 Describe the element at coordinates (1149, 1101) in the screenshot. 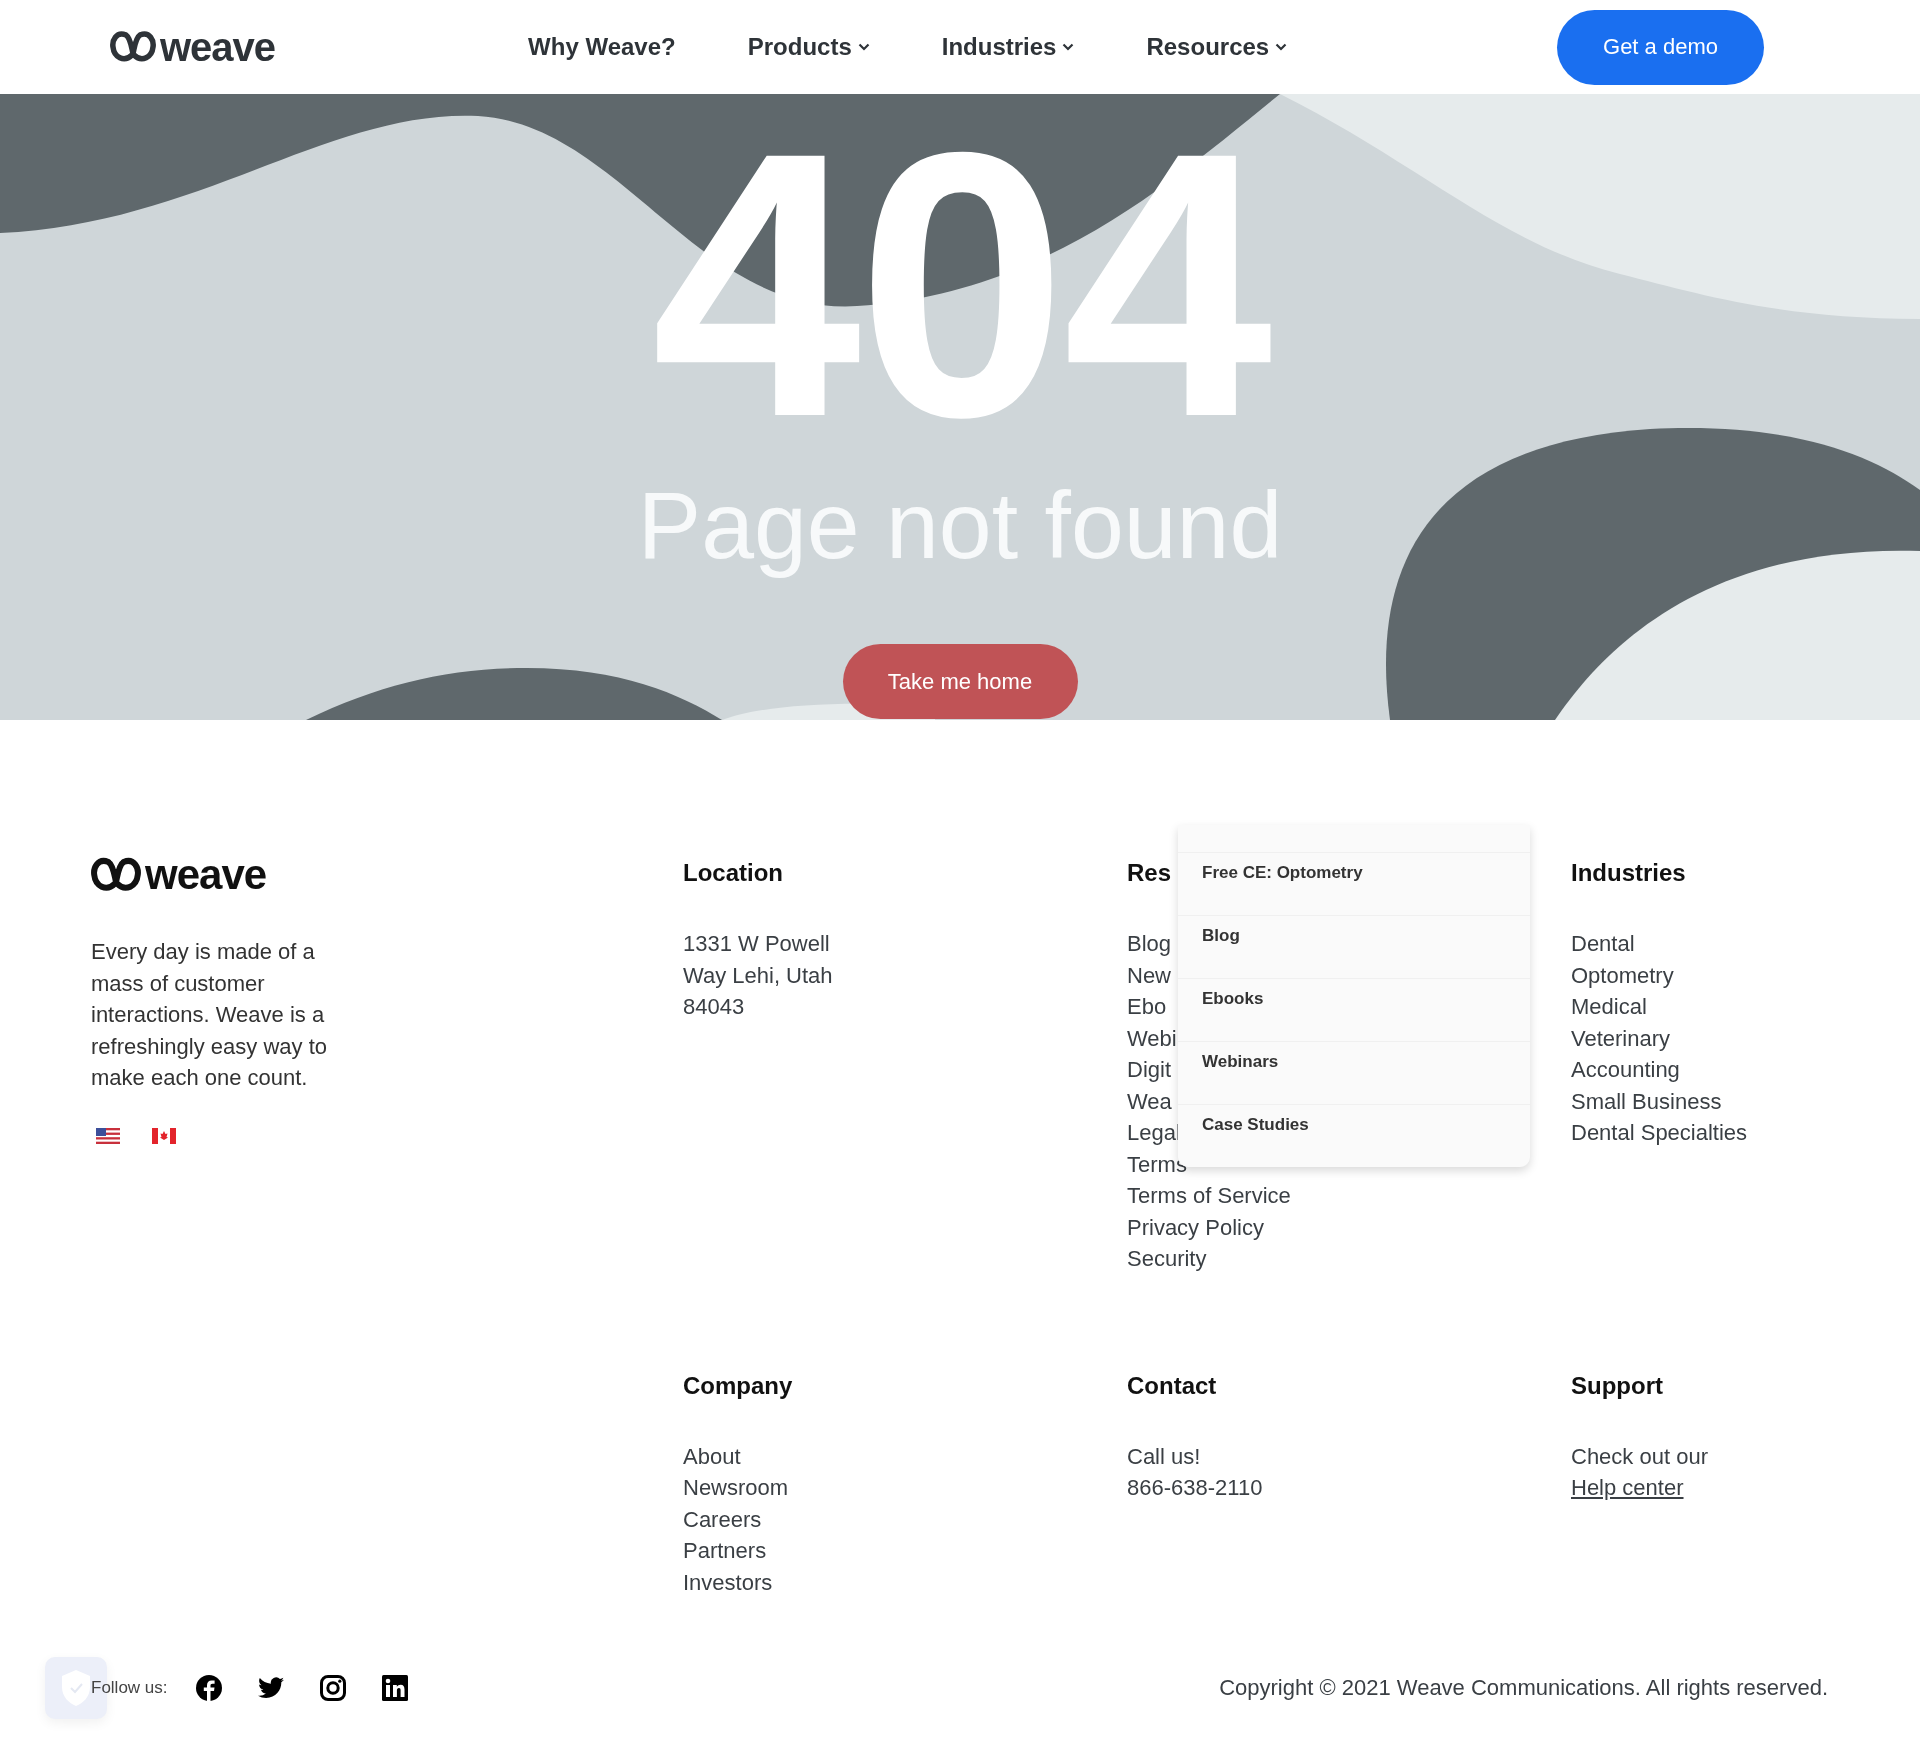

I see `footer-link: Wea` at that location.